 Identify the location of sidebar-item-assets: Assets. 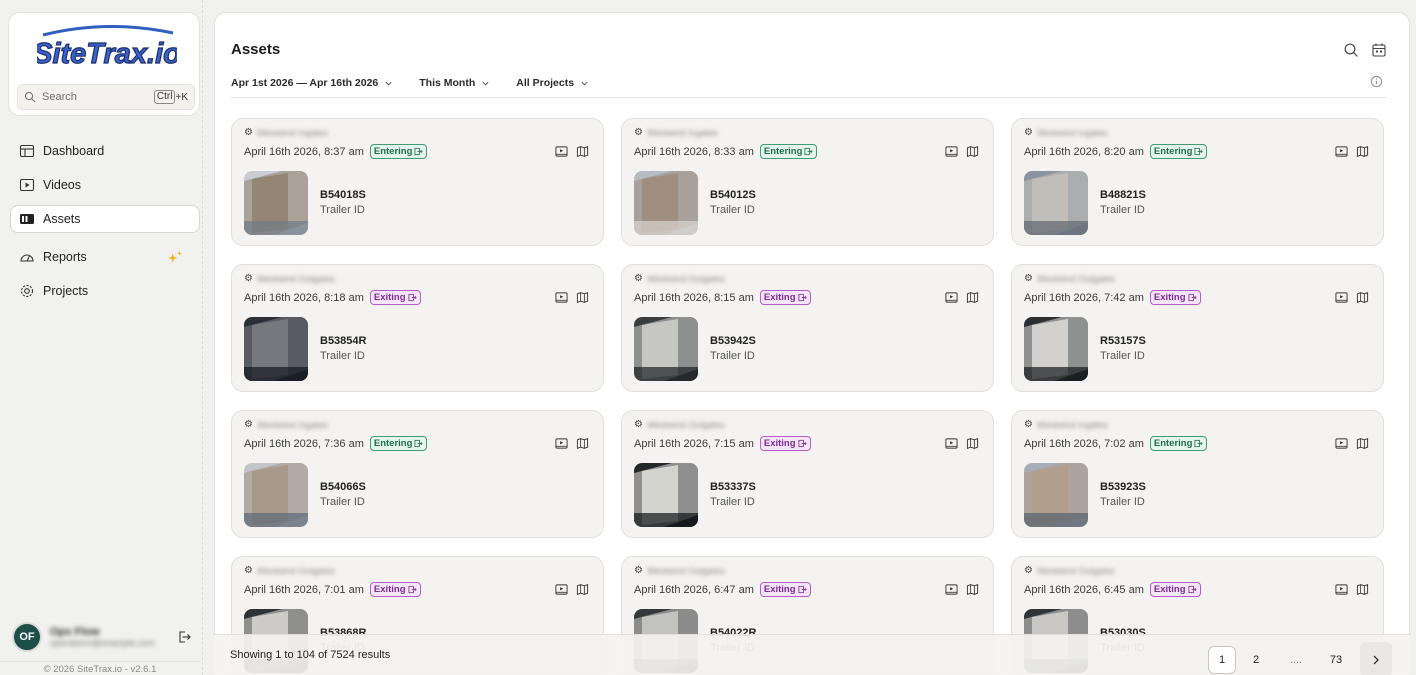
(105, 219).